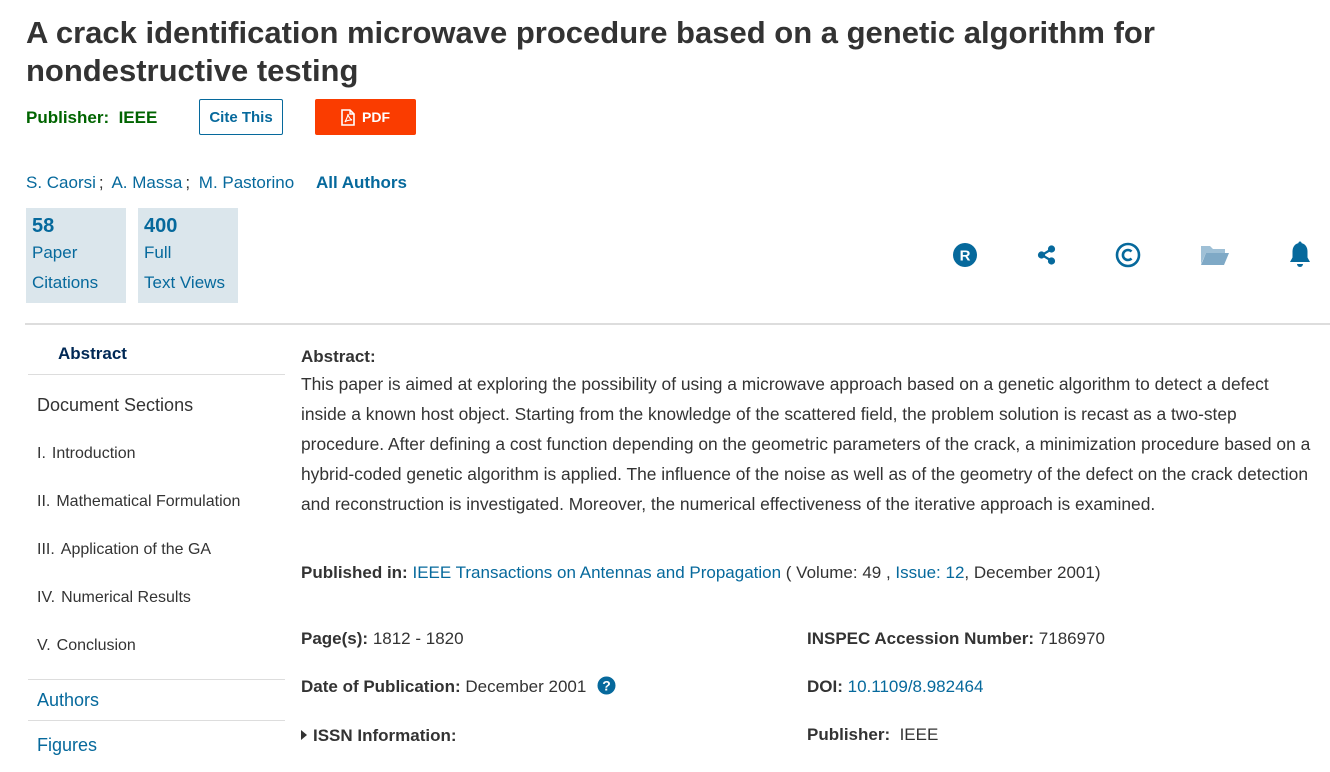 The width and height of the screenshot is (1330, 772). I want to click on section-number: I., so click(41, 453).